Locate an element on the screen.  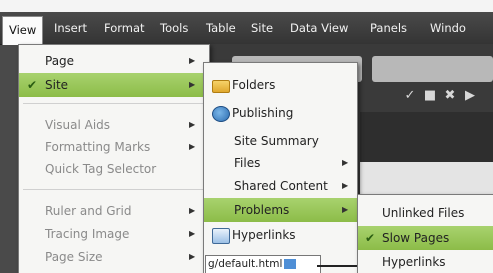
menu-item-label: Problems is located at coordinates (262, 210).